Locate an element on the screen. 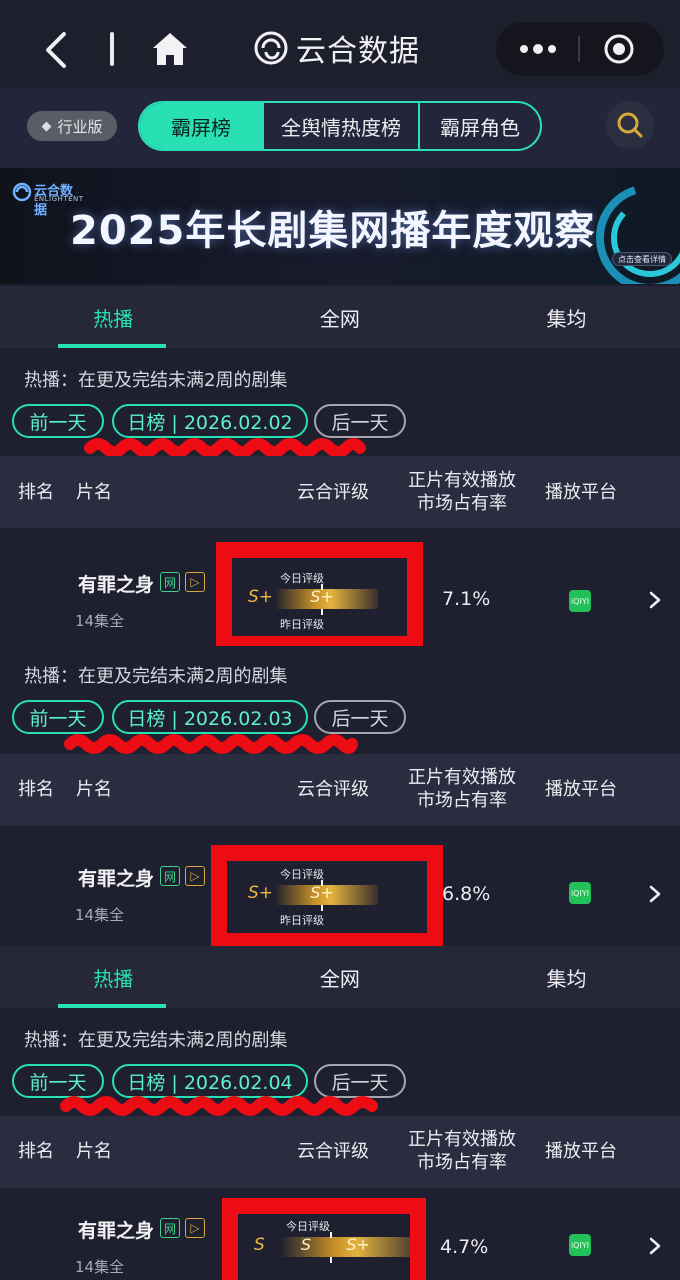  search-icon is located at coordinates (630, 125).